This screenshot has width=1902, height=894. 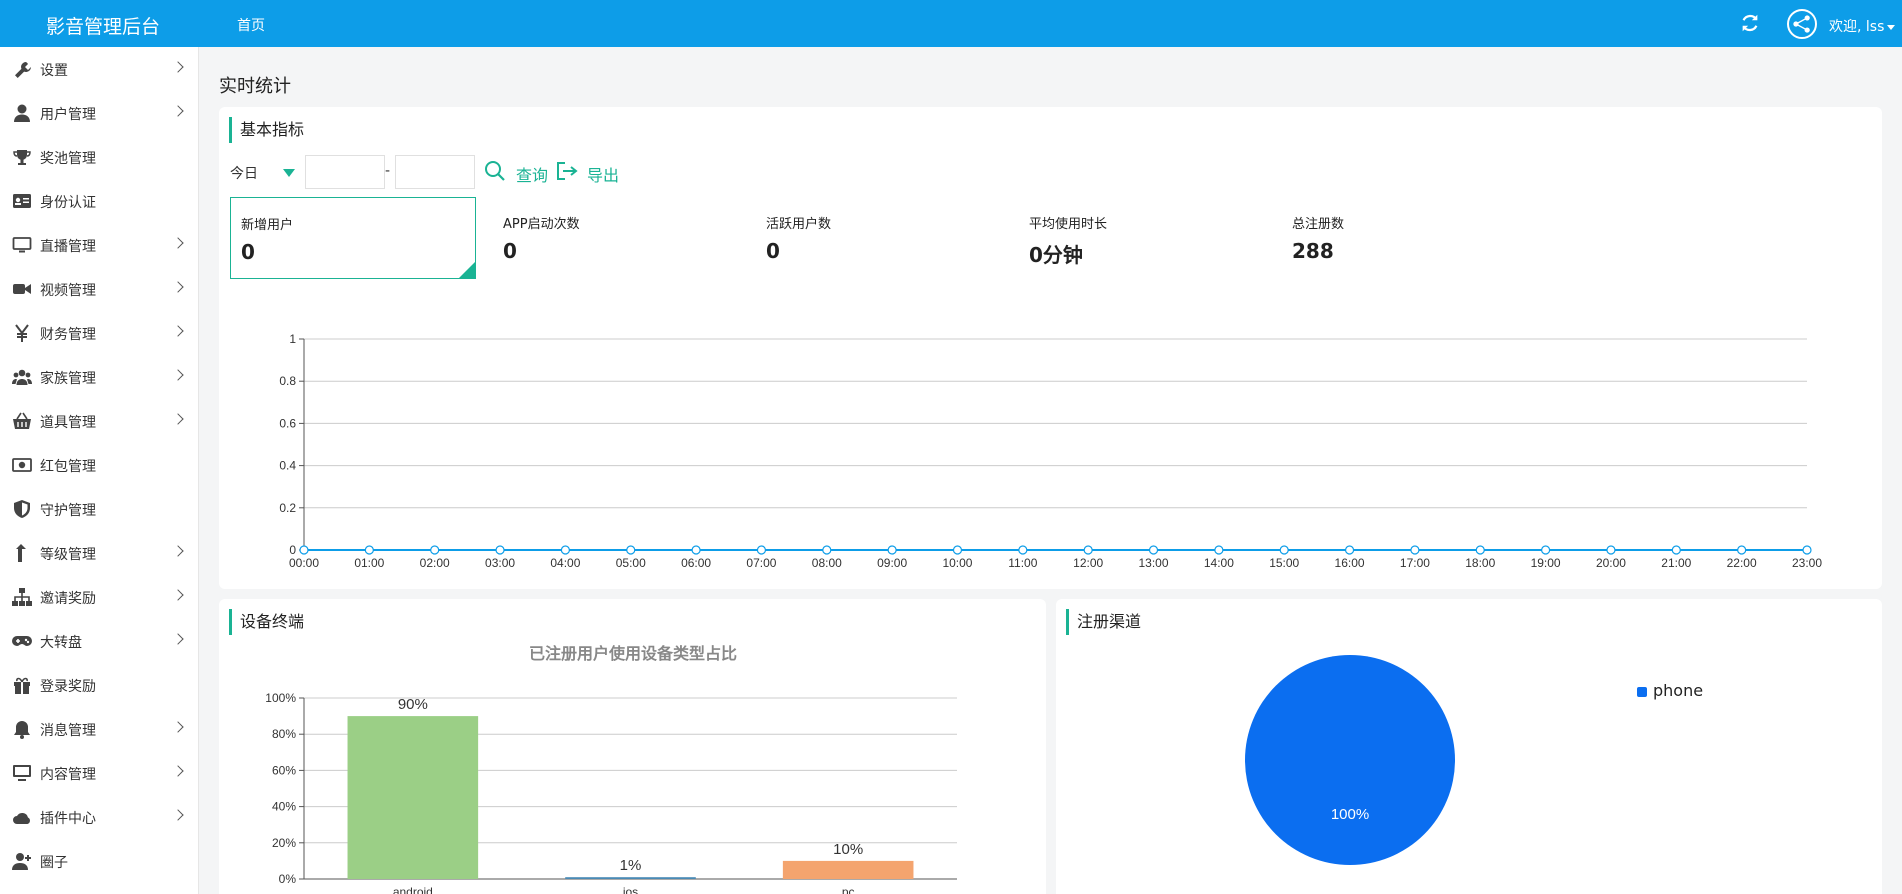 What do you see at coordinates (957, 563) in the screenshot?
I see `x-tick-label: 10:00` at bounding box center [957, 563].